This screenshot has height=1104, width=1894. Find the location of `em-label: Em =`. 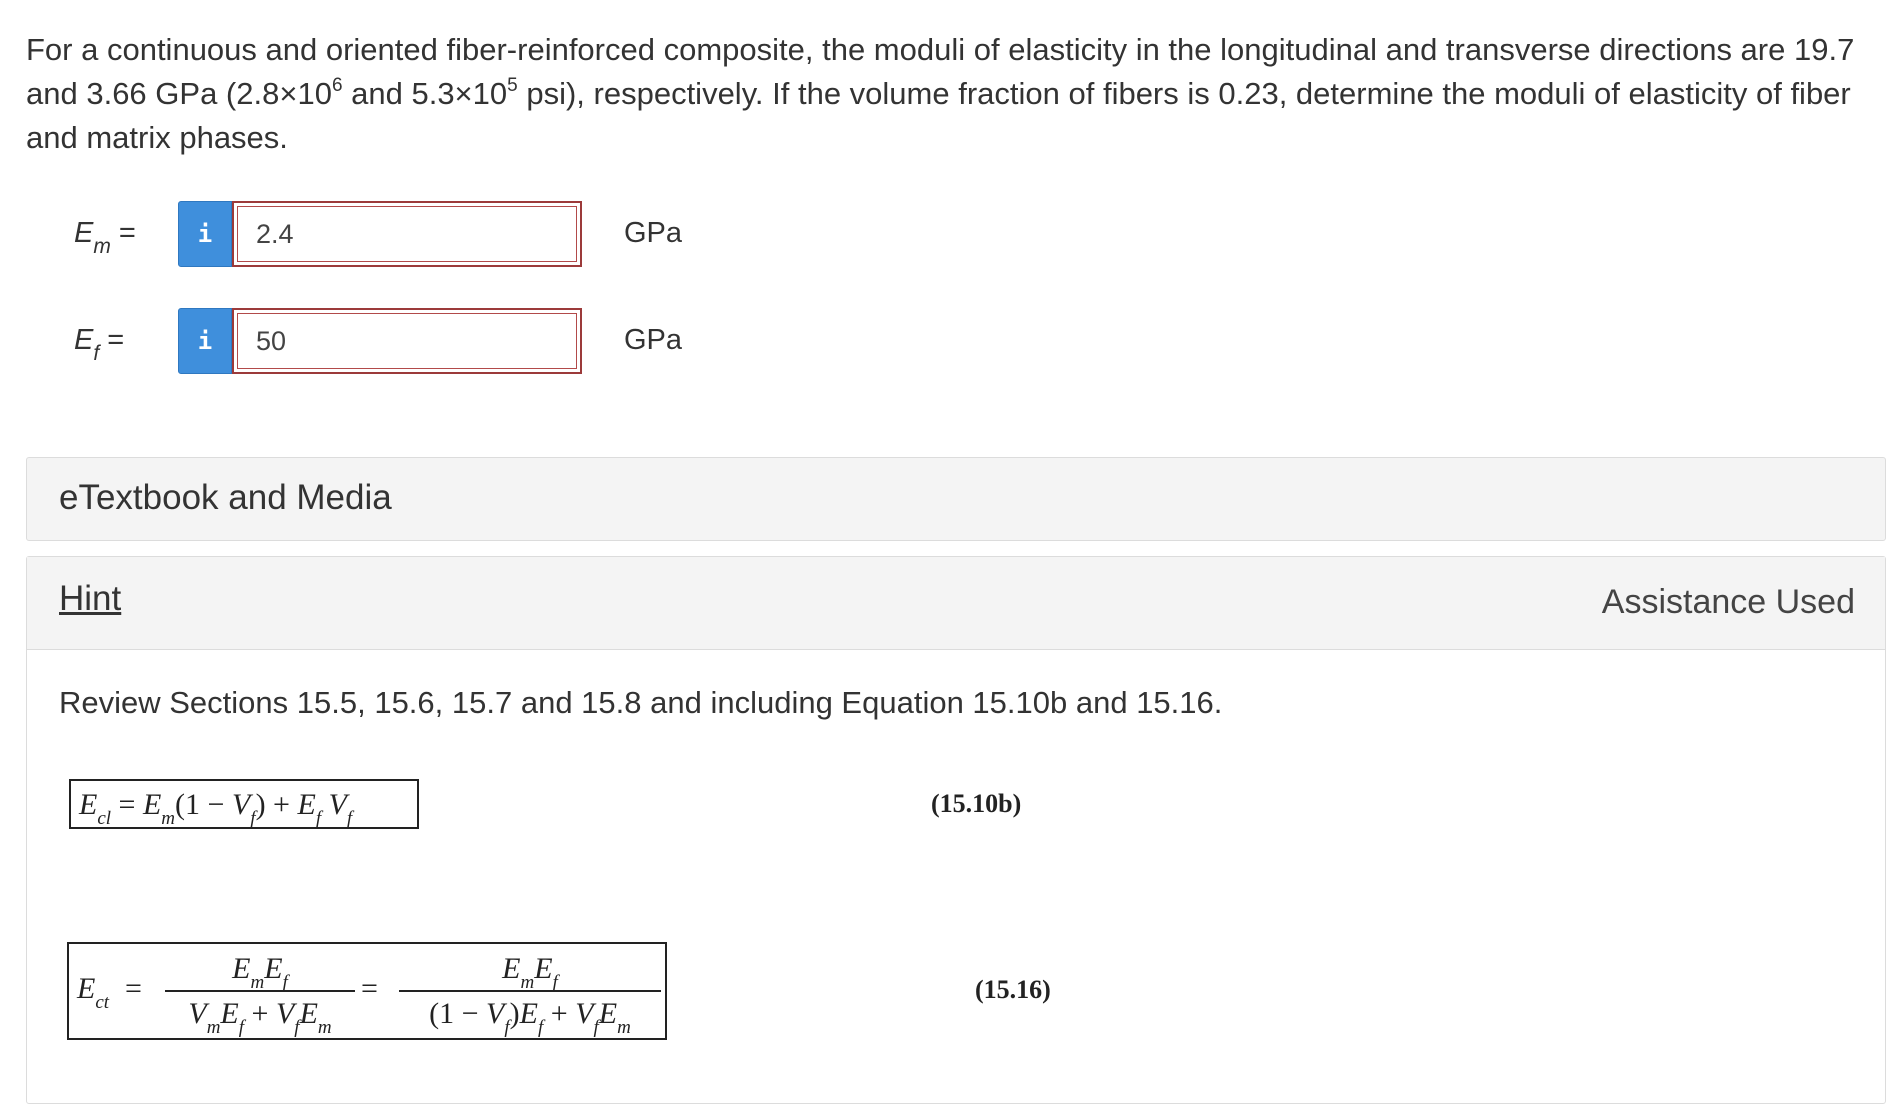

em-label: Em = is located at coordinates (105, 237).